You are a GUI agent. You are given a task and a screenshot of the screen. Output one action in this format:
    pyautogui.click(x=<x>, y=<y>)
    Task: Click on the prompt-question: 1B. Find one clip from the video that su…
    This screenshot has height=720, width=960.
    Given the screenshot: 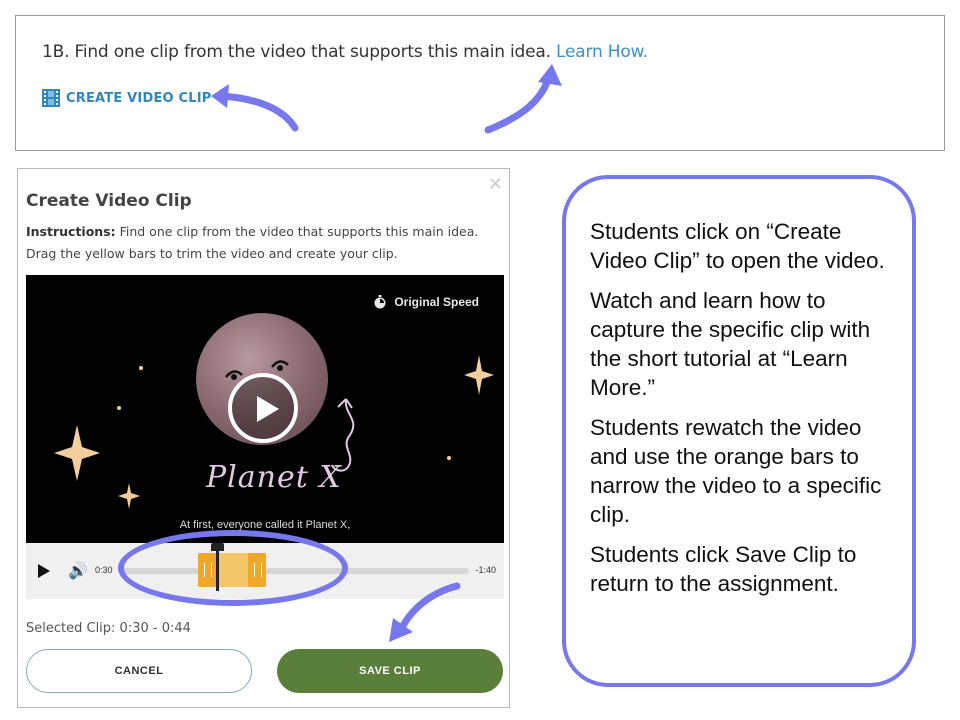 What is the action you would take?
    pyautogui.click(x=299, y=52)
    